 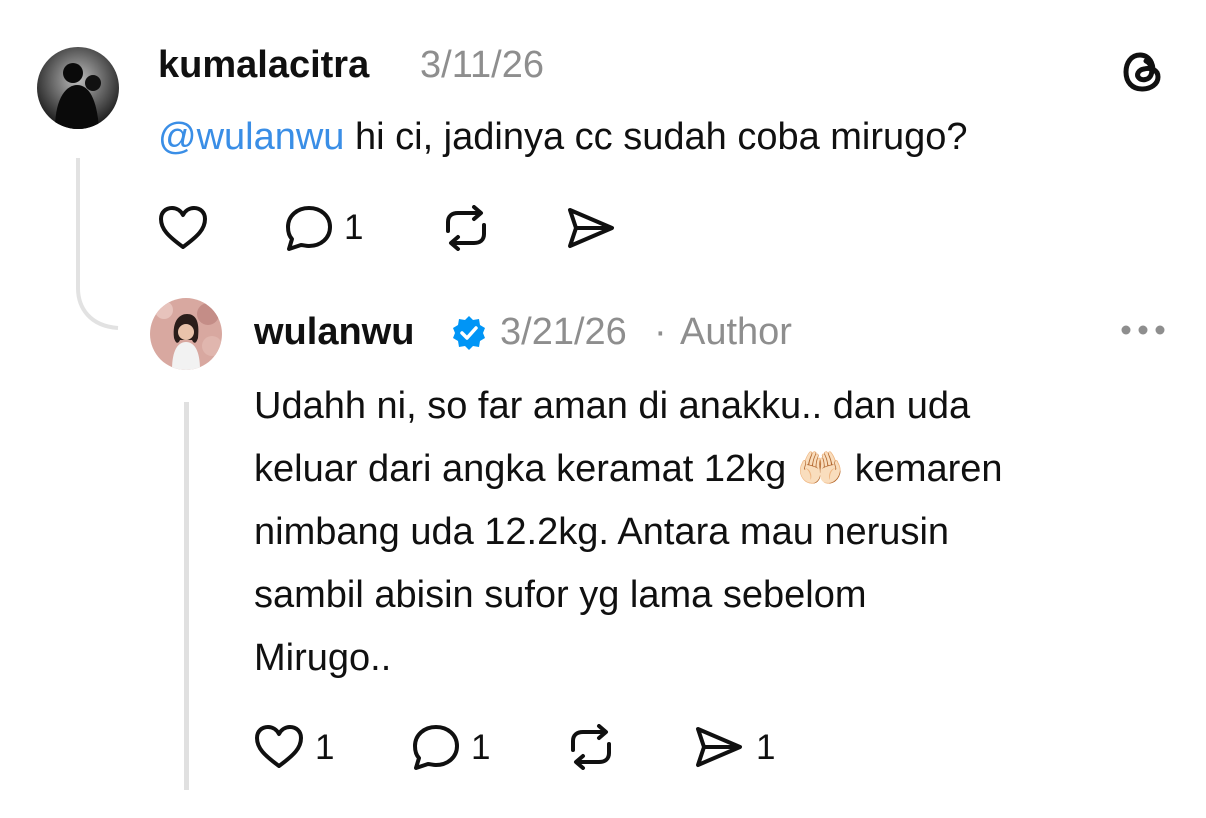 What do you see at coordinates (656, 137) in the screenshot?
I see `parent-text-body: hi ci, jadinya cc sudah coba mirugo?` at bounding box center [656, 137].